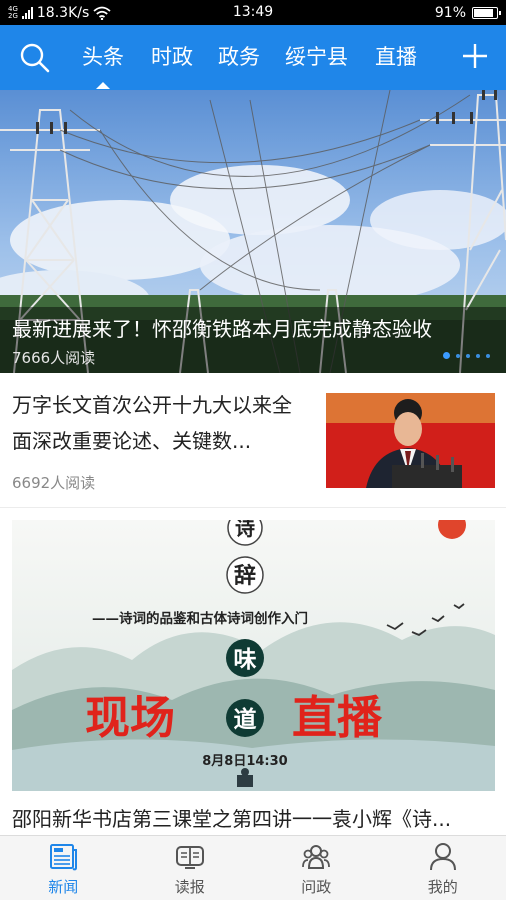 The image size is (506, 900). Describe the element at coordinates (450, 12) in the screenshot. I see `battery-percent: 91%` at that location.